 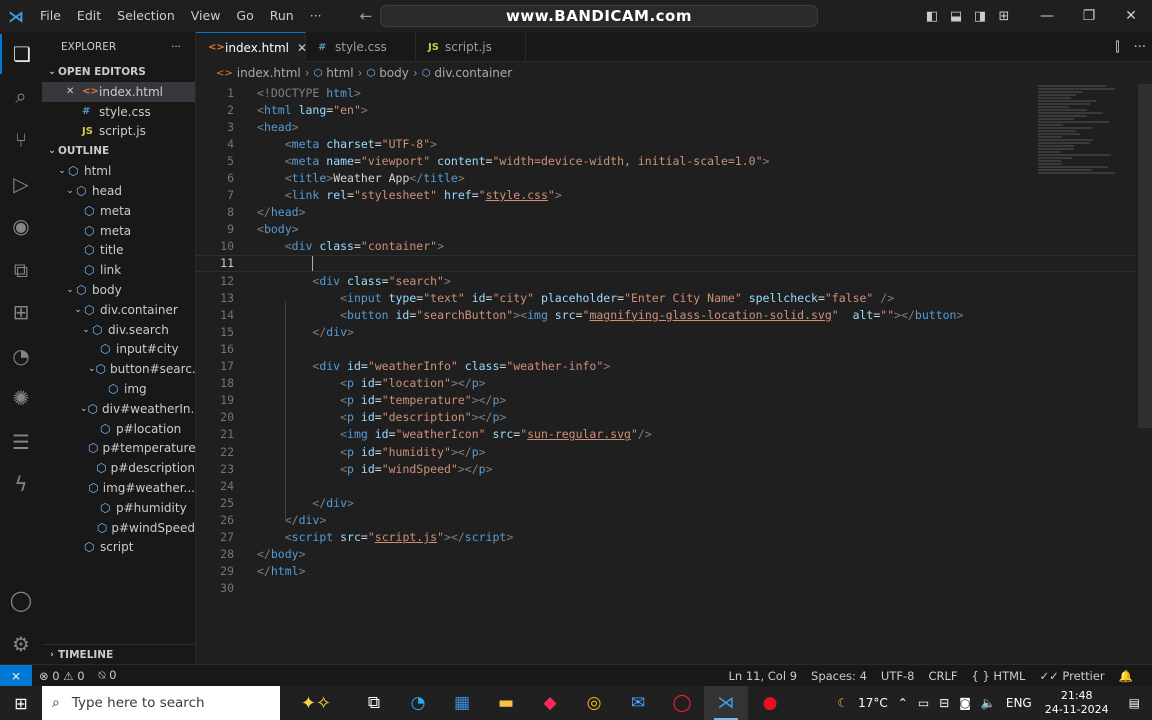 What do you see at coordinates (770, 703) in the screenshot?
I see `bandicam-icon: ●` at bounding box center [770, 703].